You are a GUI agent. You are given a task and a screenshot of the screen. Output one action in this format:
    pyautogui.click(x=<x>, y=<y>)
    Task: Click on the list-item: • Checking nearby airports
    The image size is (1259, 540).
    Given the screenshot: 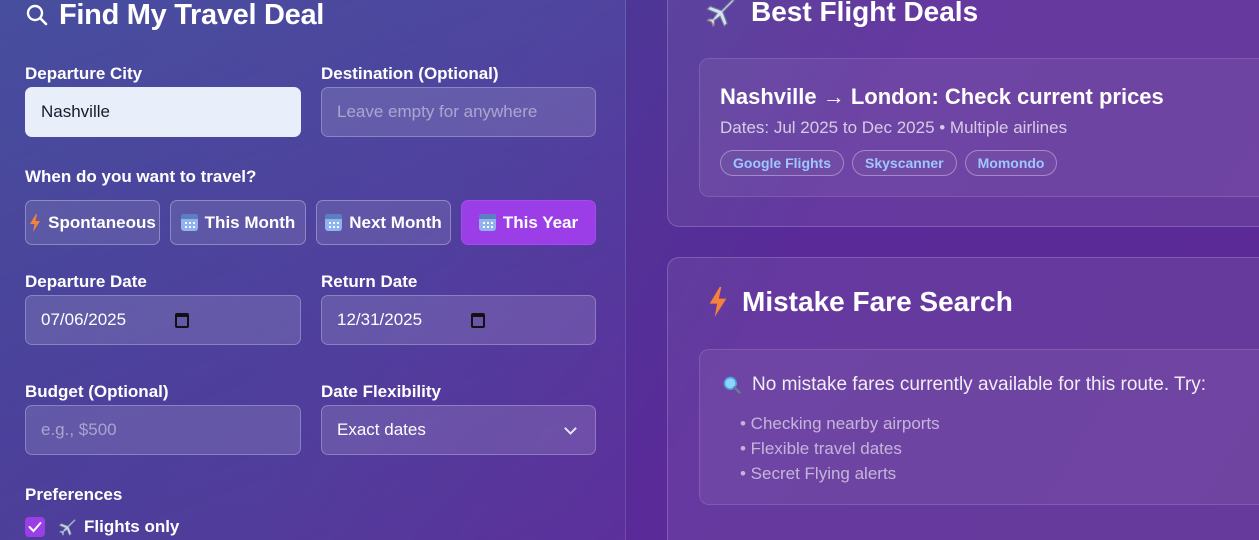 What is the action you would take?
    pyautogui.click(x=840, y=423)
    